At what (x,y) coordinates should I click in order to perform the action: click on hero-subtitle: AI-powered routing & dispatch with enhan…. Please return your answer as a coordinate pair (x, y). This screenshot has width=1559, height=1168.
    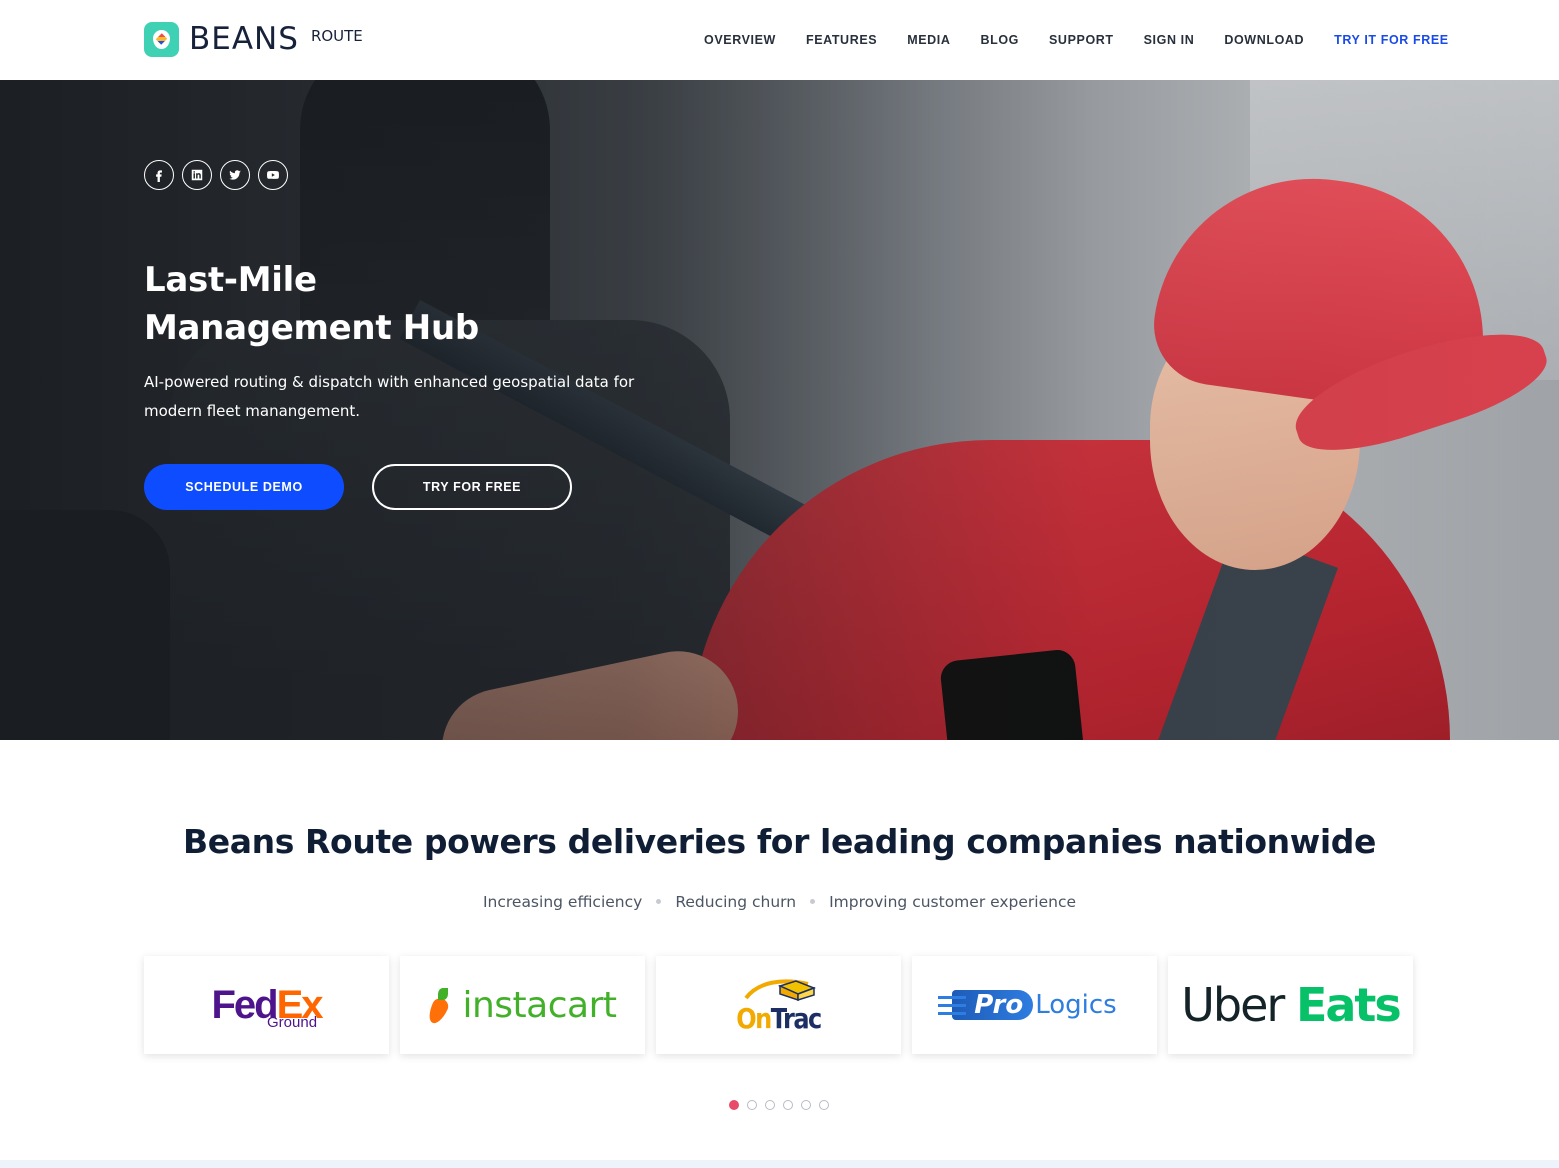
    Looking at the image, I should click on (389, 396).